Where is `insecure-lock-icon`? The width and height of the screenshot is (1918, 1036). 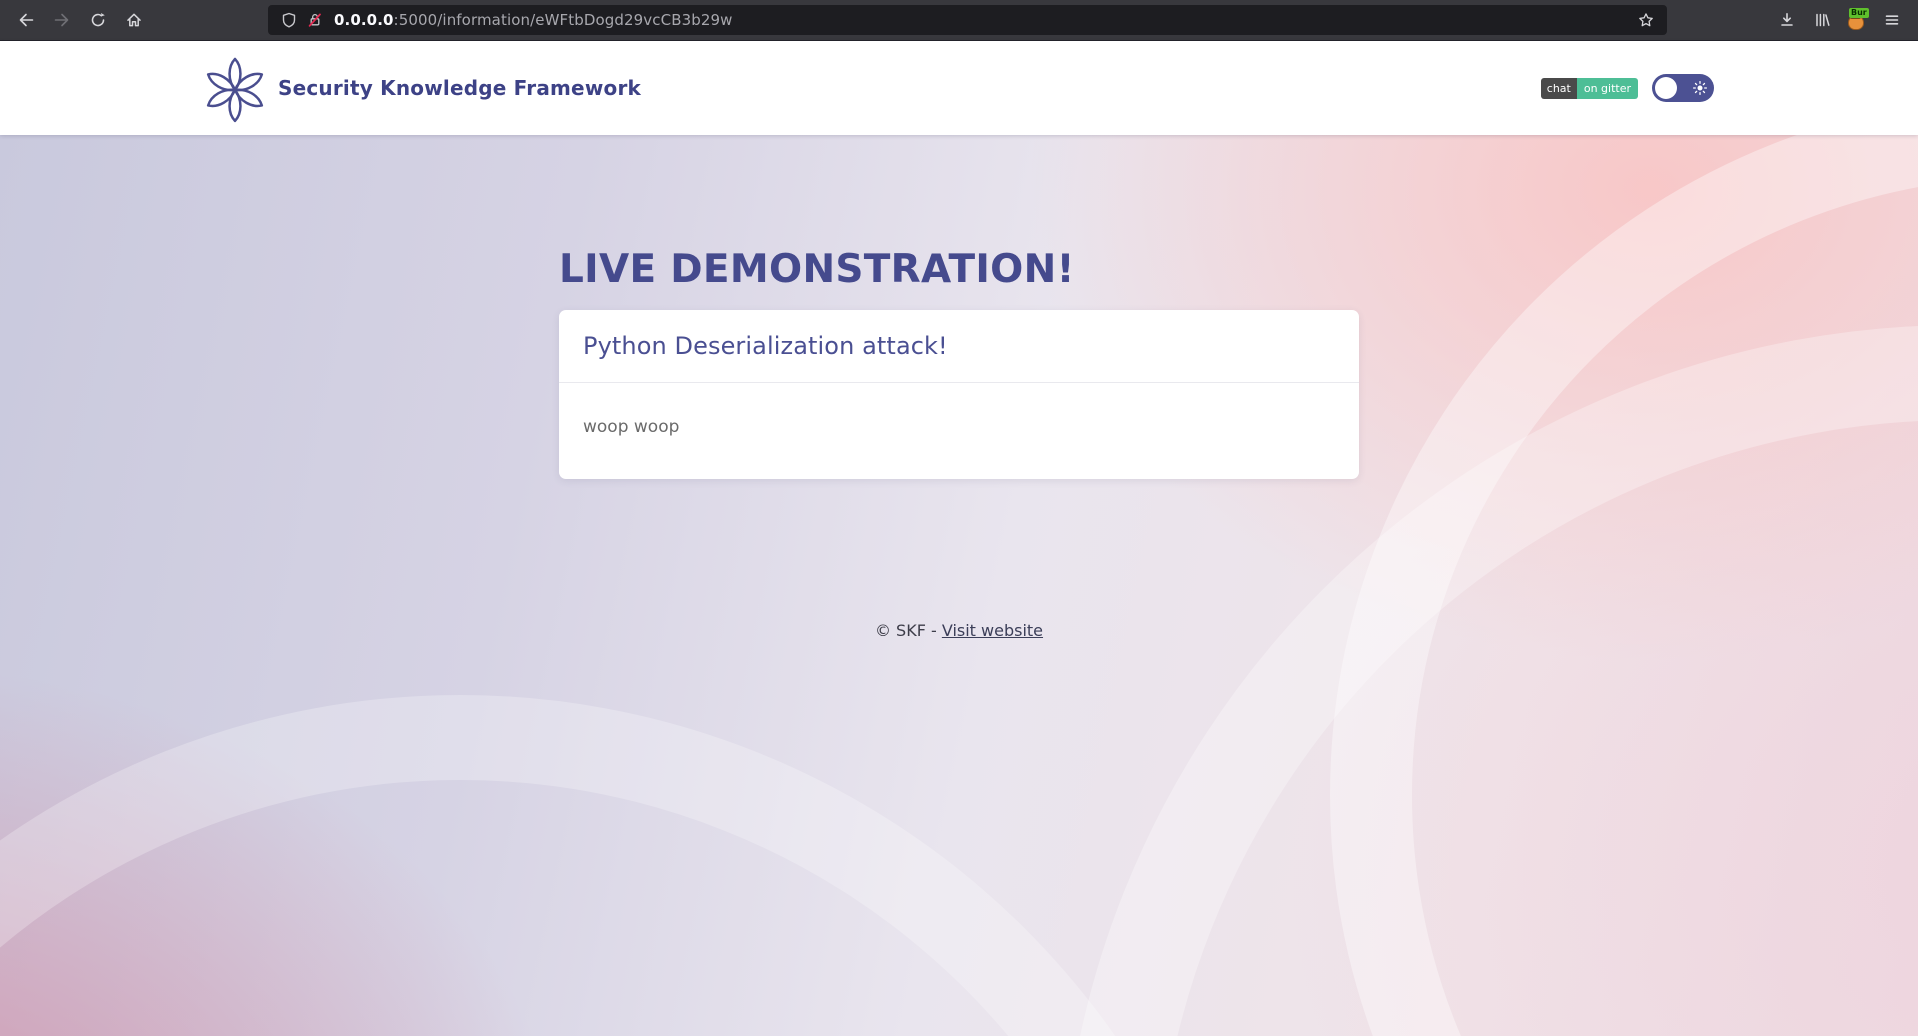 insecure-lock-icon is located at coordinates (314, 20).